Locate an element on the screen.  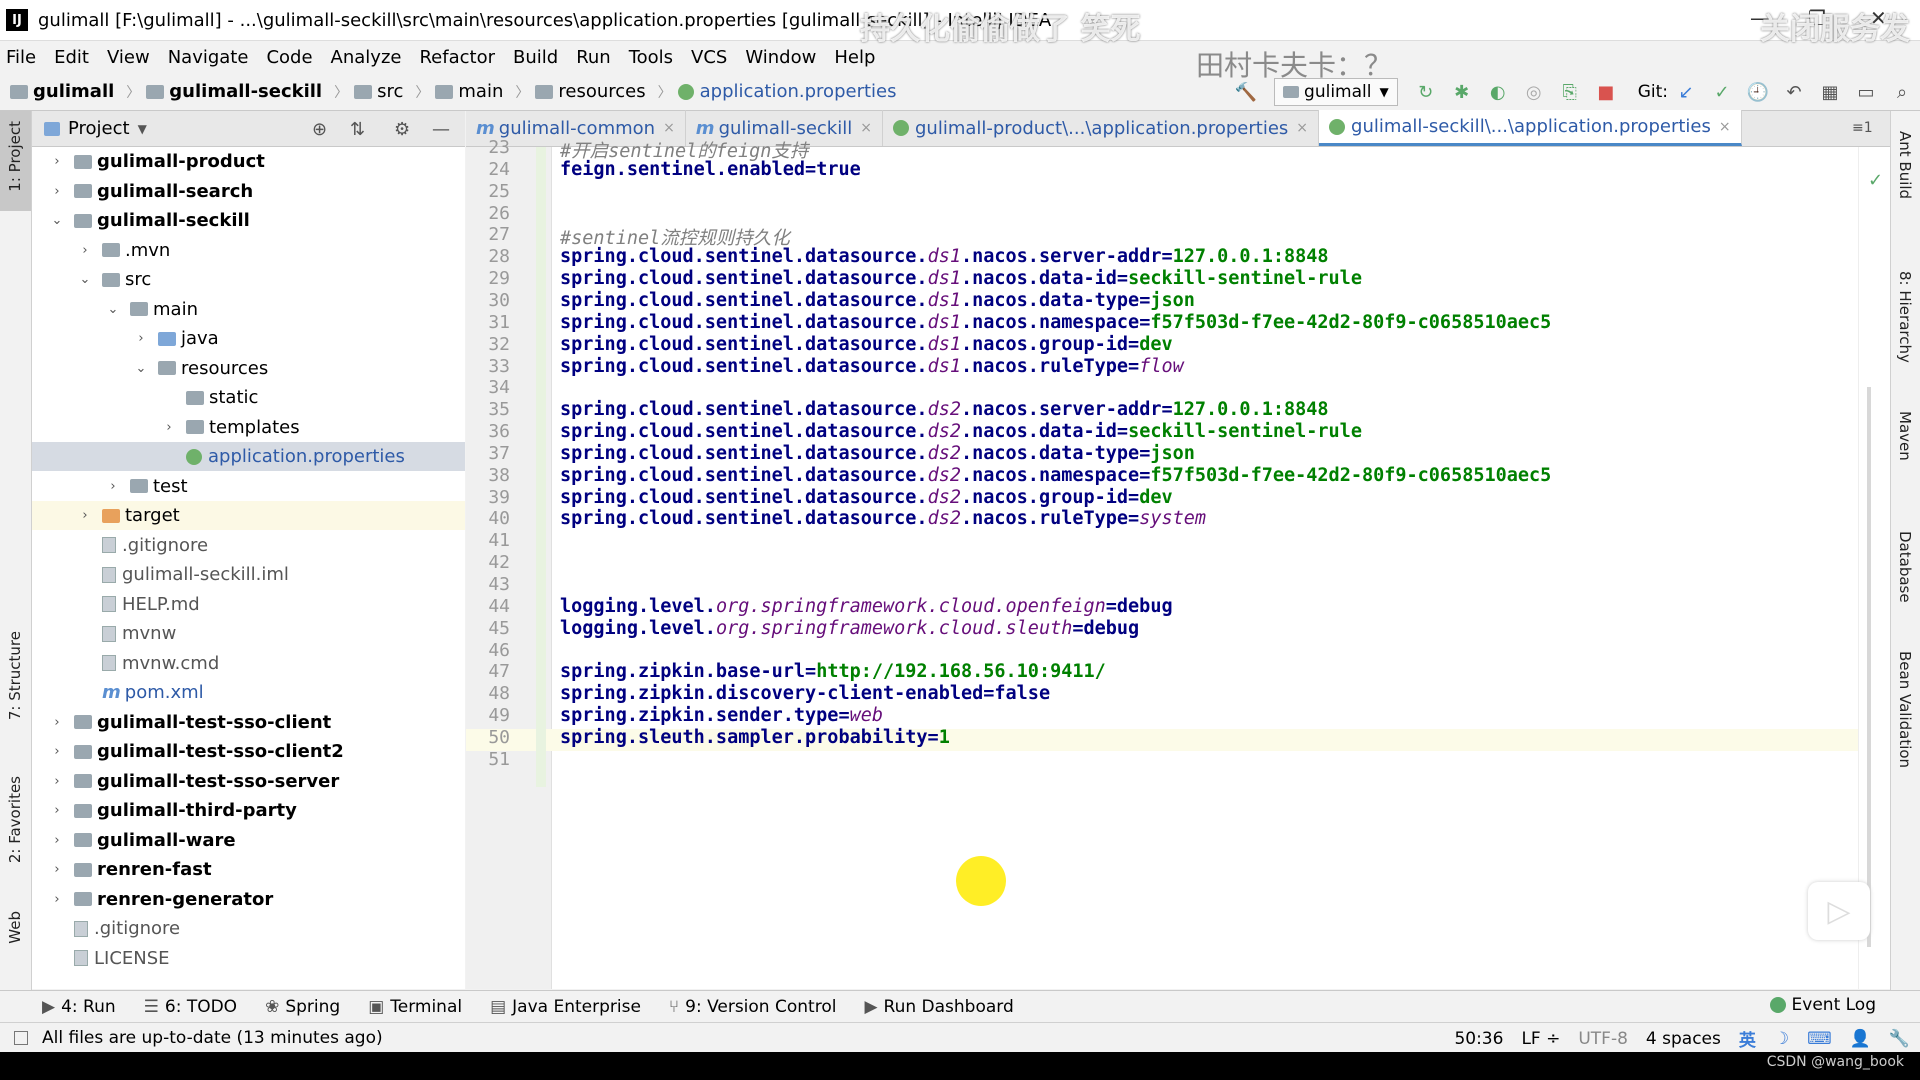
bottom-tool-6-todo: ☰ 6: TODO is located at coordinates (190, 1007).